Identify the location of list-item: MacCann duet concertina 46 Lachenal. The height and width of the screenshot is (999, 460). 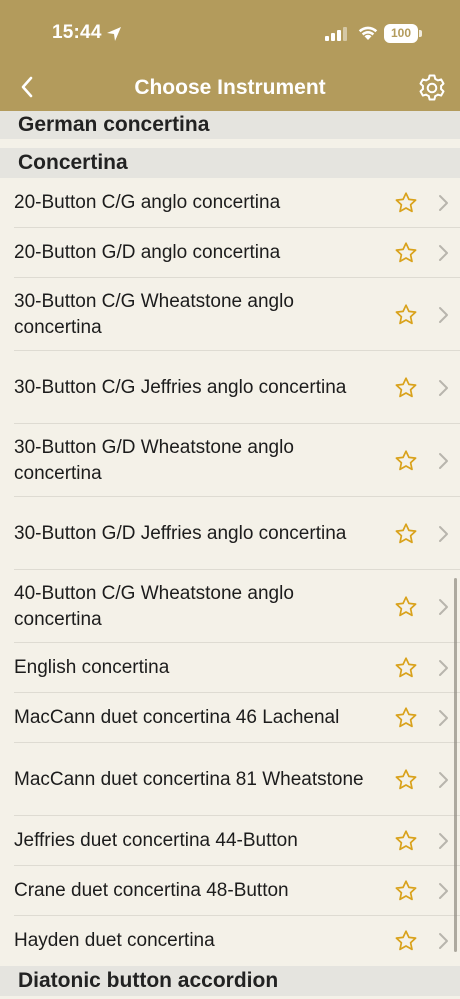
(230, 718).